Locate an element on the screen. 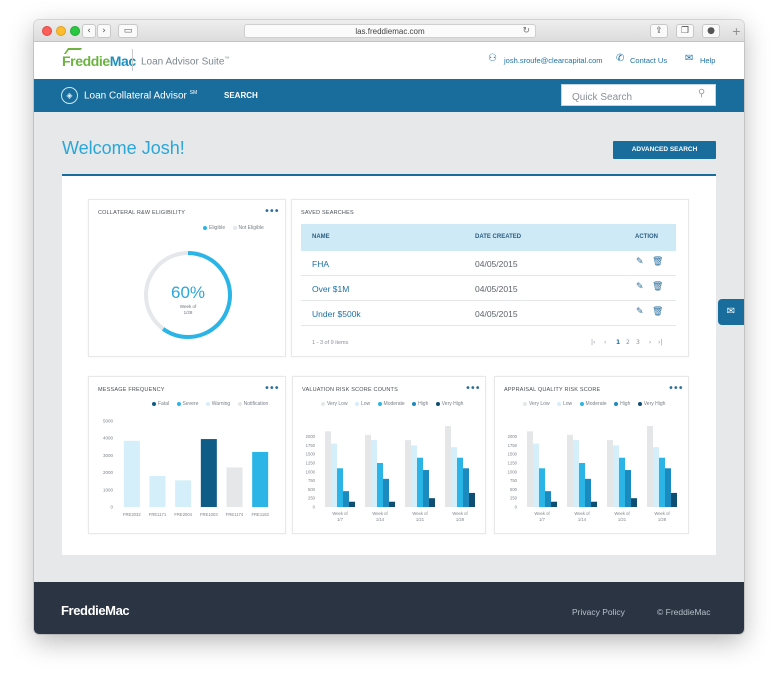 The image size is (778, 682). table-row: FHA 04/05/2015 ✎ 🗑 is located at coordinates (488, 263).